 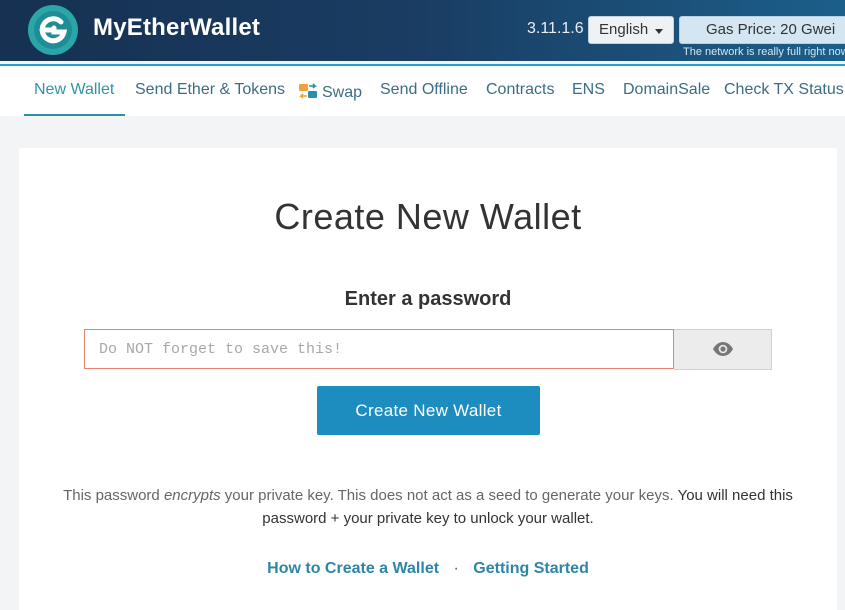 What do you see at coordinates (342, 92) in the screenshot?
I see `nav-swap-label: Swap` at bounding box center [342, 92].